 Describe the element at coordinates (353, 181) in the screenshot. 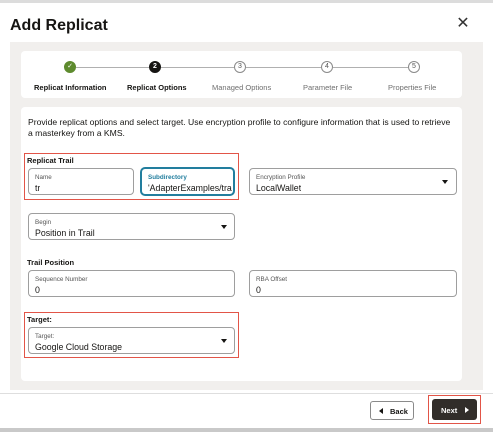

I see `encryption-profile-select: Encryption Profile LocalWallet` at that location.